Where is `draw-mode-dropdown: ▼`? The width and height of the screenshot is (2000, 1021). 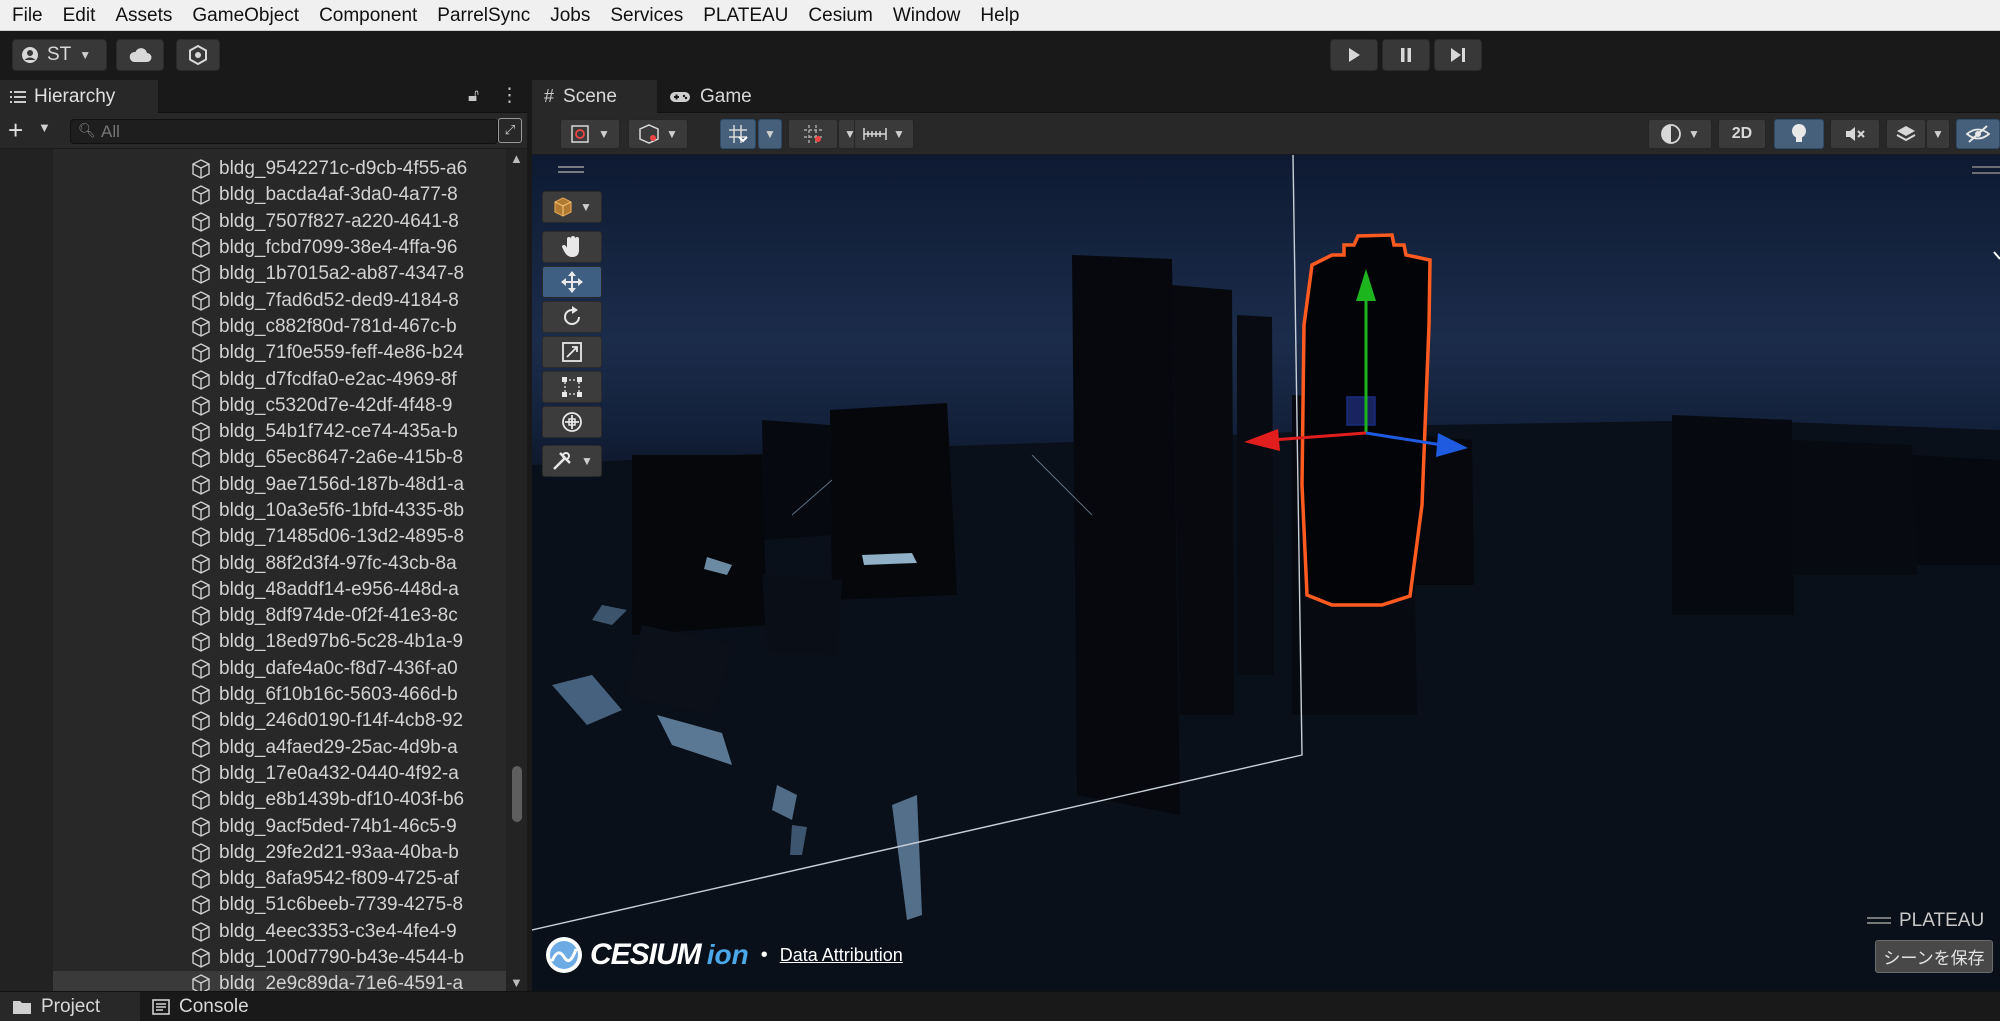
draw-mode-dropdown: ▼ is located at coordinates (590, 134).